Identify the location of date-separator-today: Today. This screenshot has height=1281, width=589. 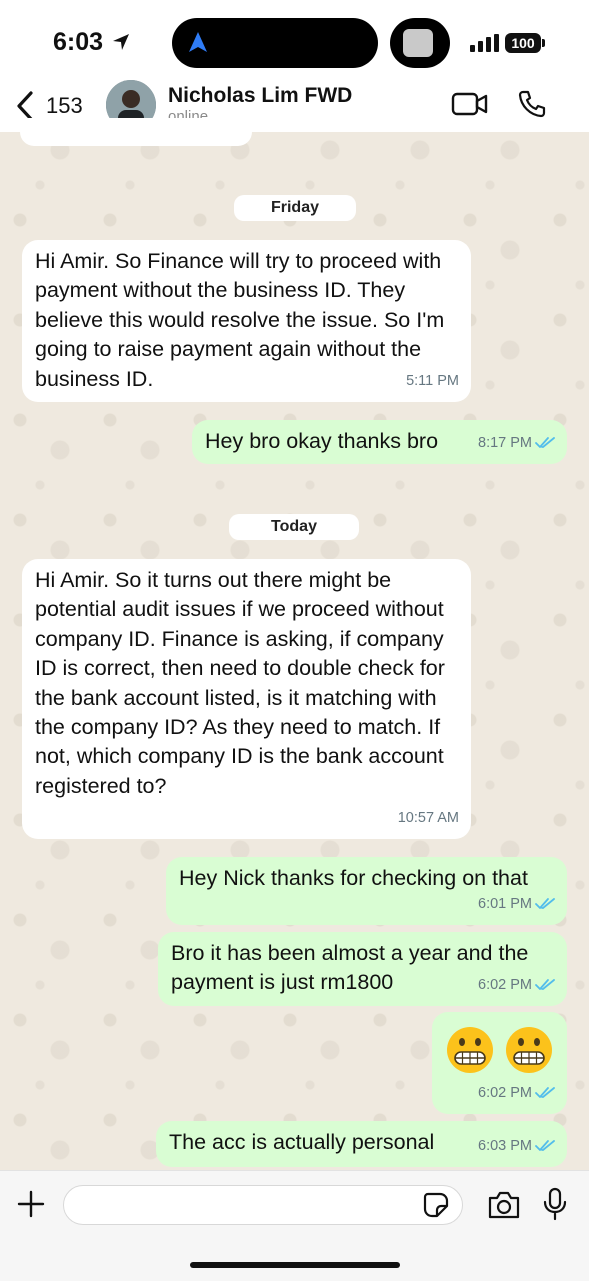
(294, 527).